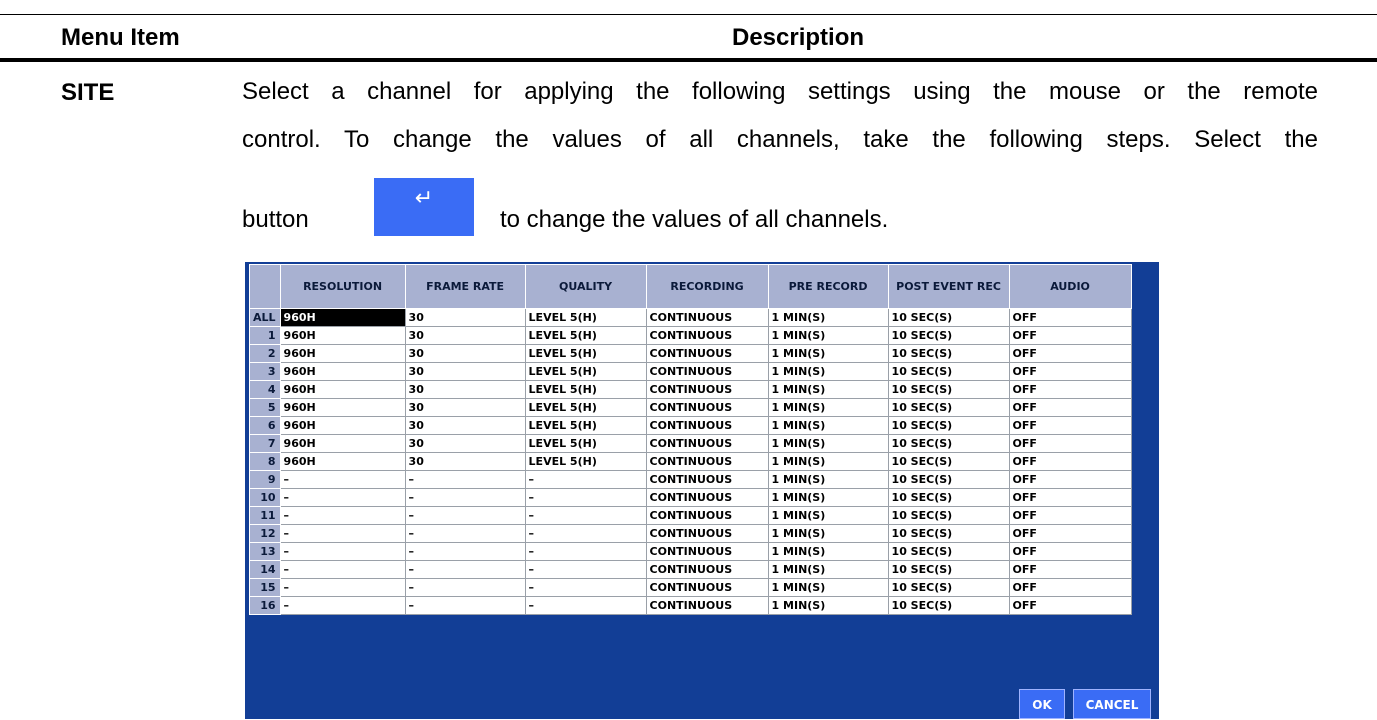 The height and width of the screenshot is (720, 1377). Describe the element at coordinates (265, 389) in the screenshot. I see `channel-label: 4` at that location.